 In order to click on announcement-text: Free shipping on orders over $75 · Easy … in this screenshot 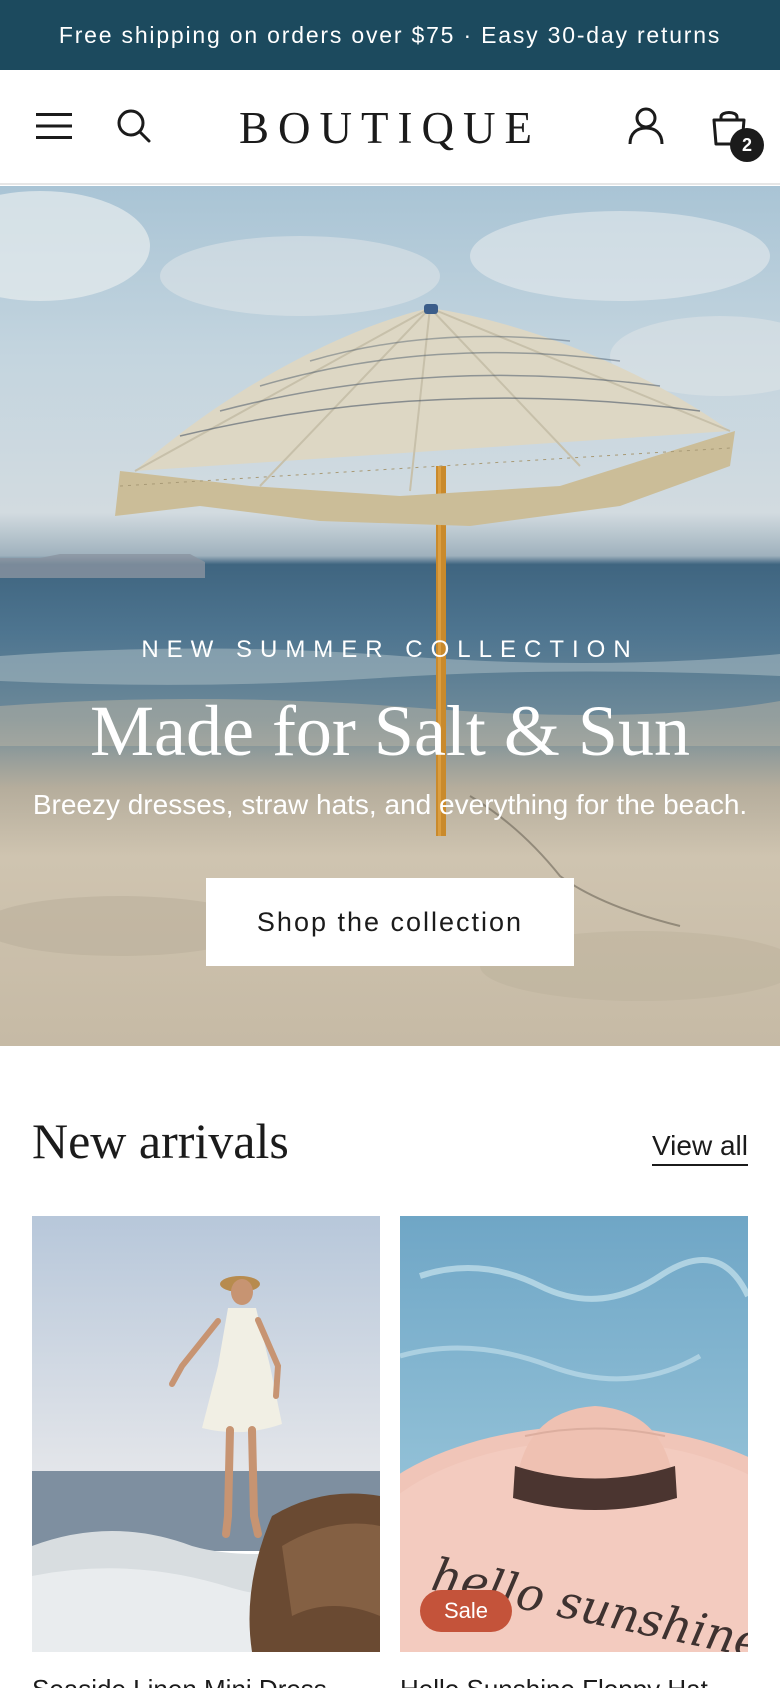, I will do `click(390, 34)`.